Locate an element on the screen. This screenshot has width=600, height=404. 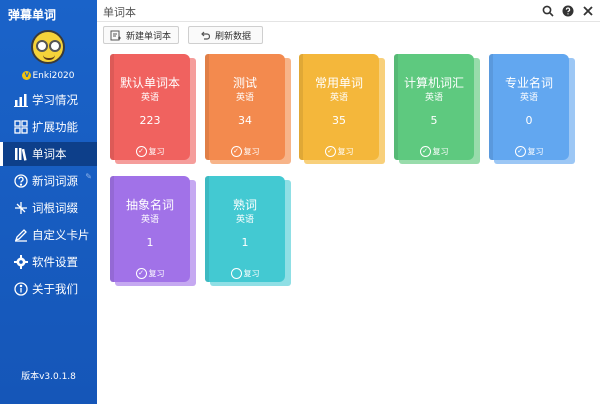
info-icon is located at coordinates (21, 289).